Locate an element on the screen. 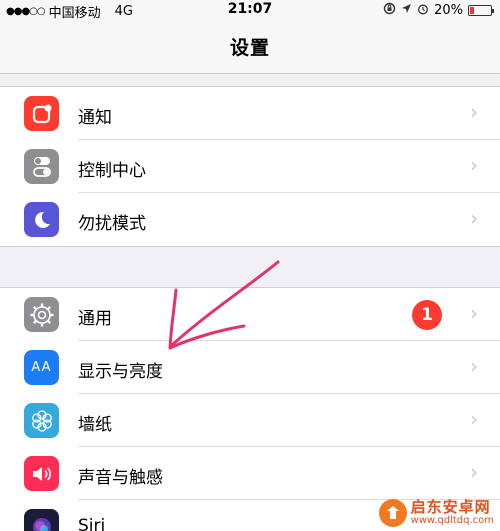  row-label: 显示与亮度 is located at coordinates (120, 372).